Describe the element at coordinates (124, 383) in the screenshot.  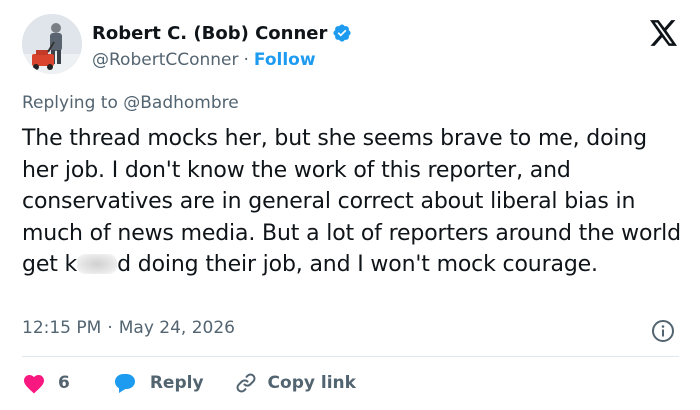
I see `reply-bubble-icon` at that location.